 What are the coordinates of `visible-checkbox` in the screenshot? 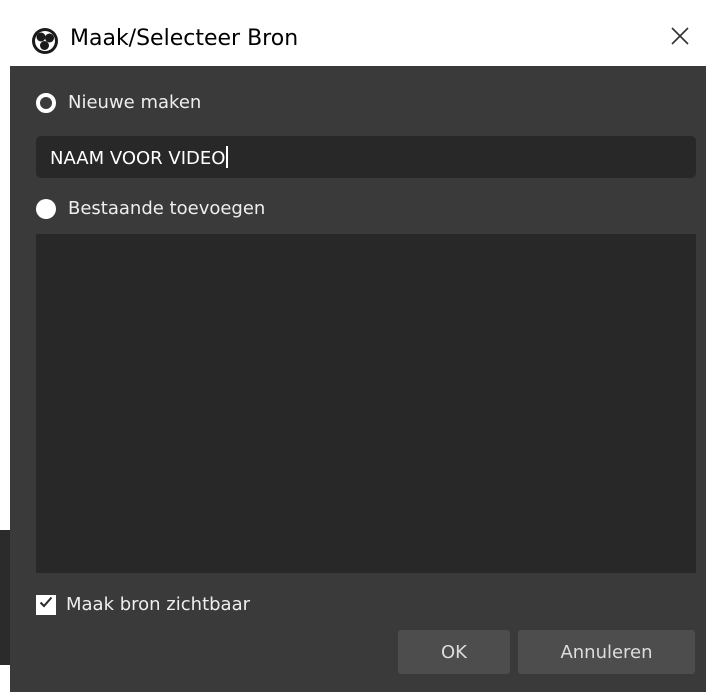 It's located at (46, 604).